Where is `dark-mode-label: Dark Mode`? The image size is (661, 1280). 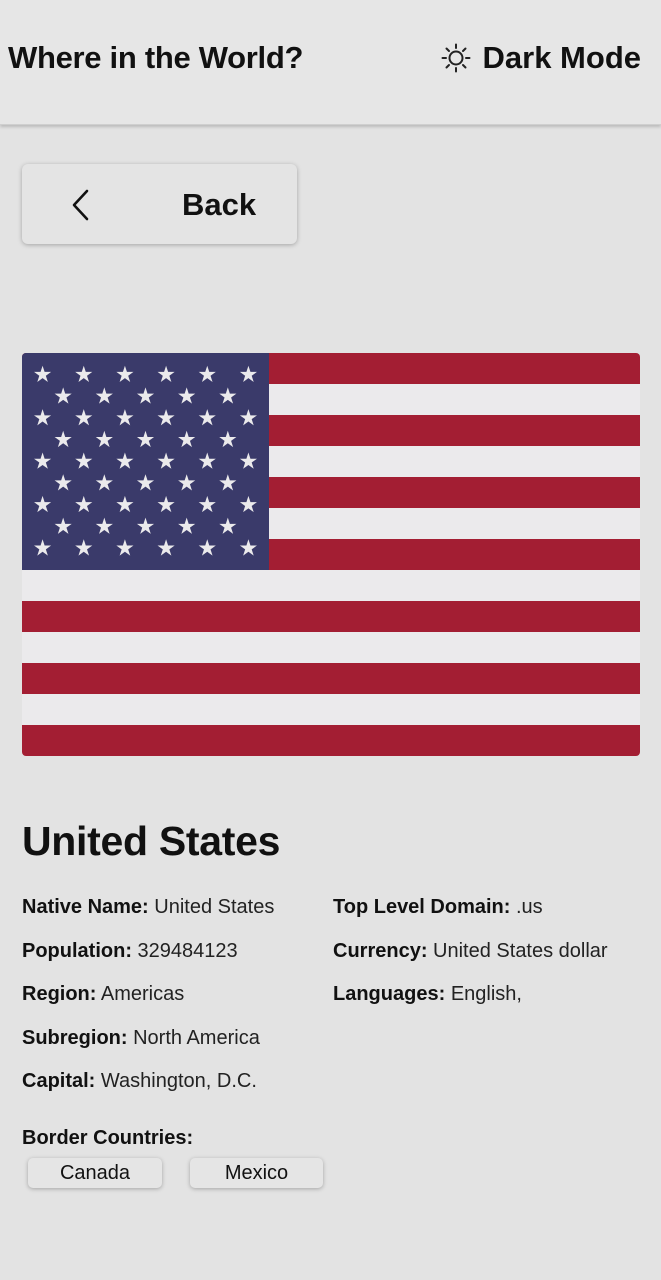
dark-mode-label: Dark Mode is located at coordinates (561, 57).